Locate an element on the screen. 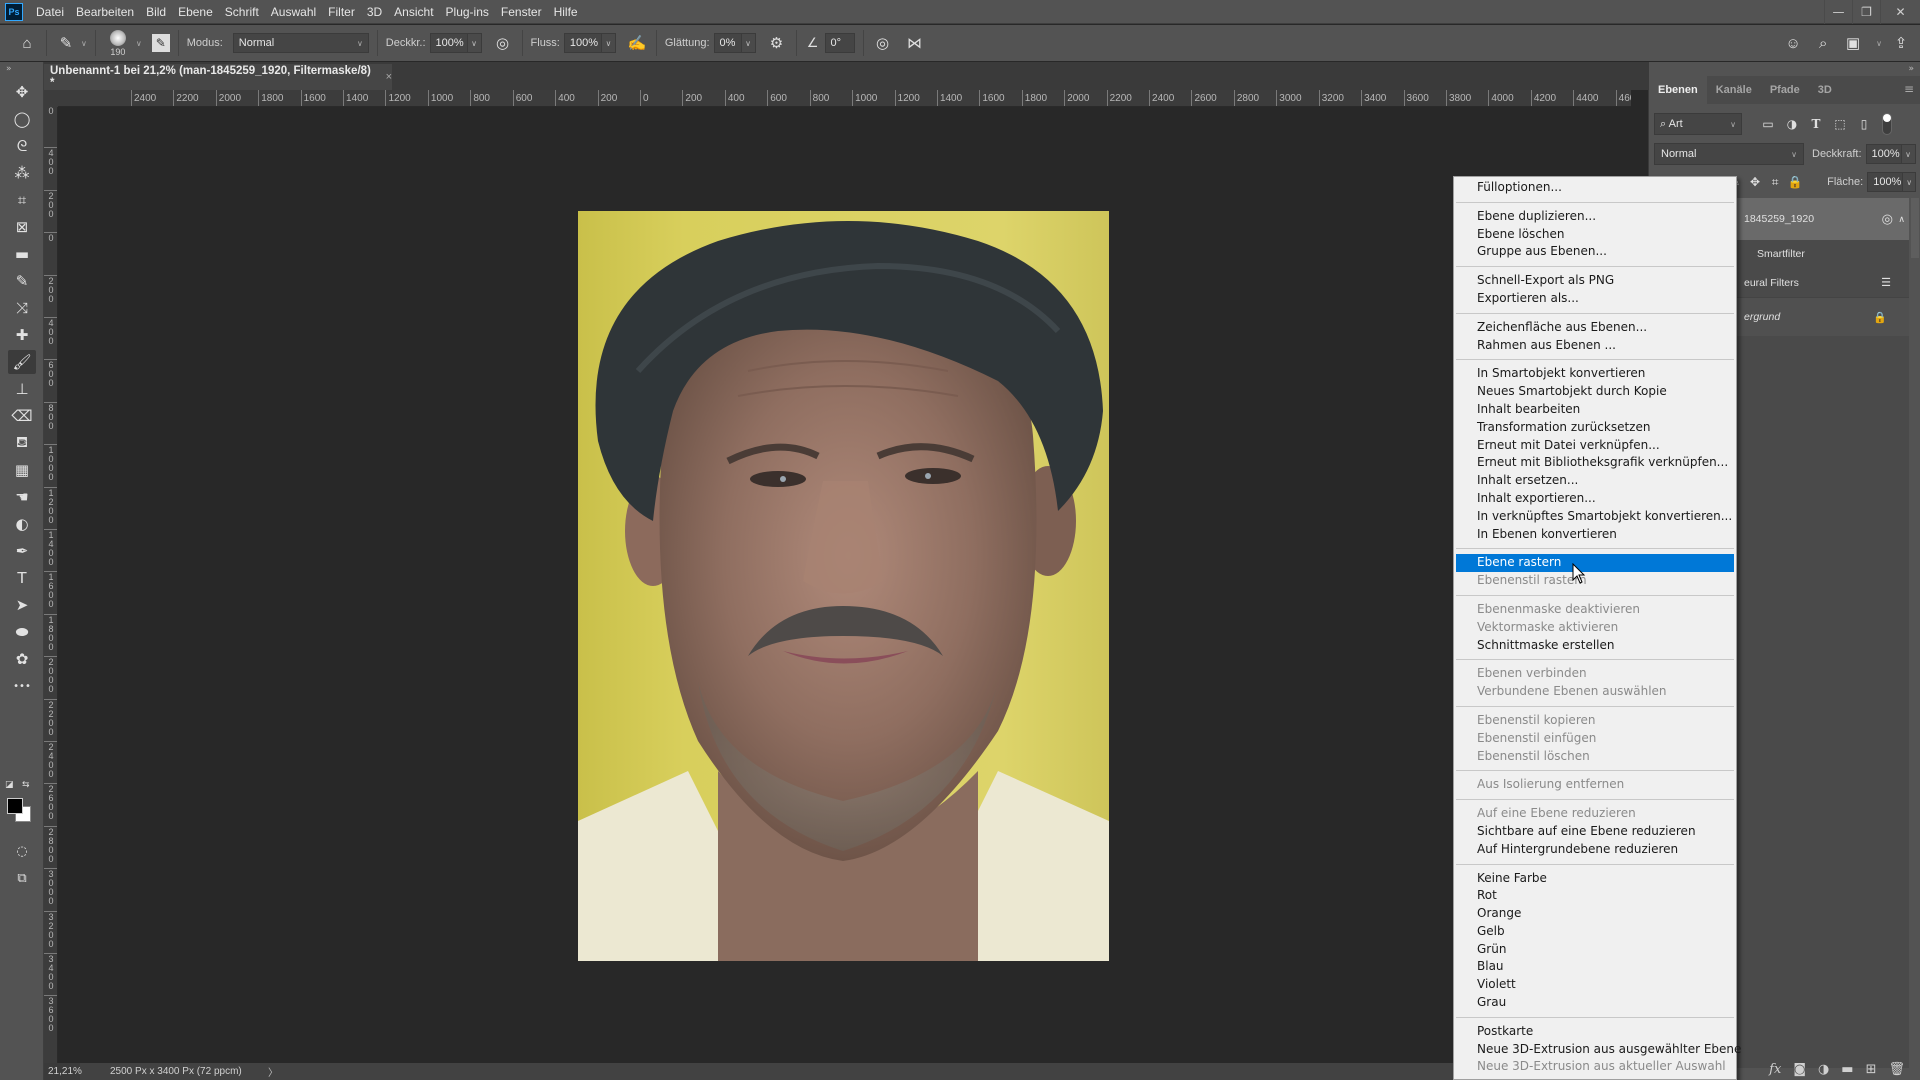  filter-toggle is located at coordinates (1887, 124).